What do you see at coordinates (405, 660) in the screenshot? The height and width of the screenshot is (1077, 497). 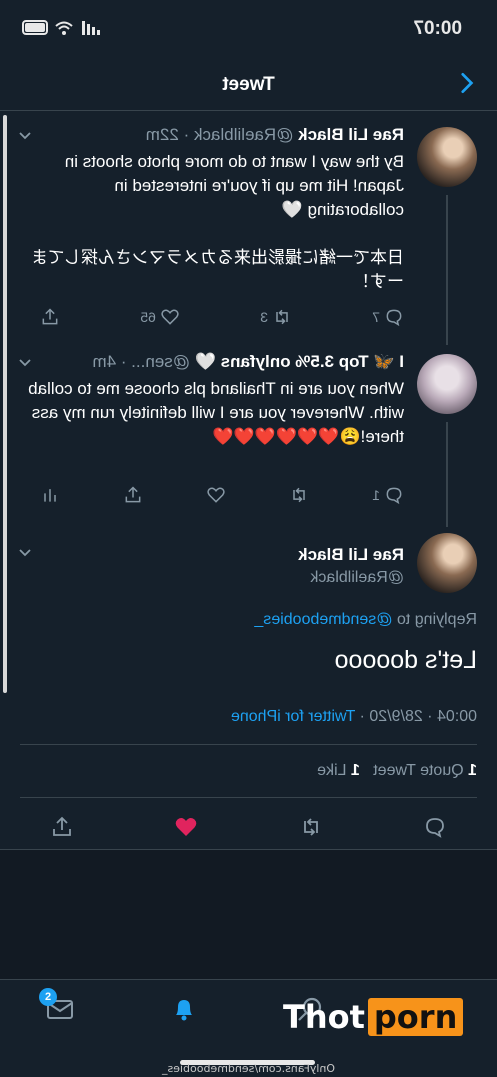 I see `main-tweet-text: Let's dooooo` at bounding box center [405, 660].